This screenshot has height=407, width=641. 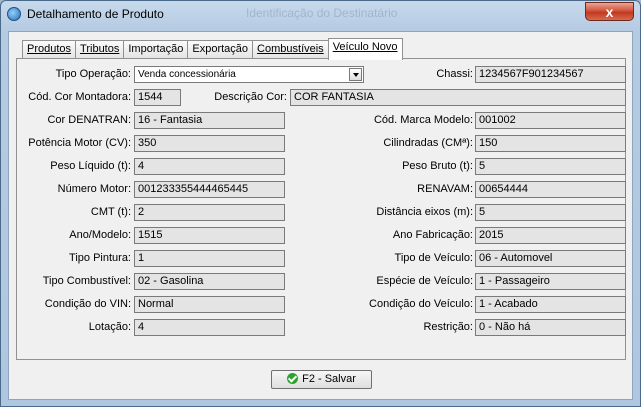 What do you see at coordinates (79, 143) in the screenshot?
I see `potencia-motor-label: Potência Motor (CV):` at bounding box center [79, 143].